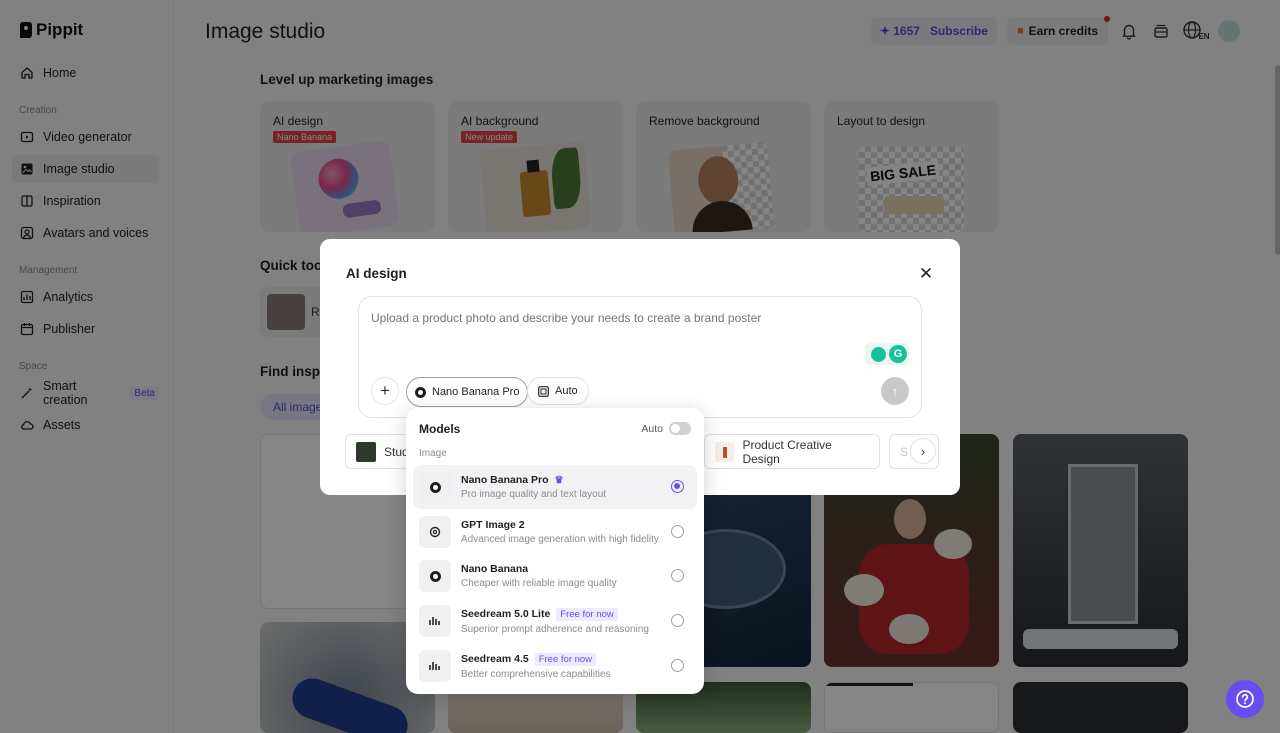 The height and width of the screenshot is (733, 1280). I want to click on grammarly-widget: G, so click(887, 354).